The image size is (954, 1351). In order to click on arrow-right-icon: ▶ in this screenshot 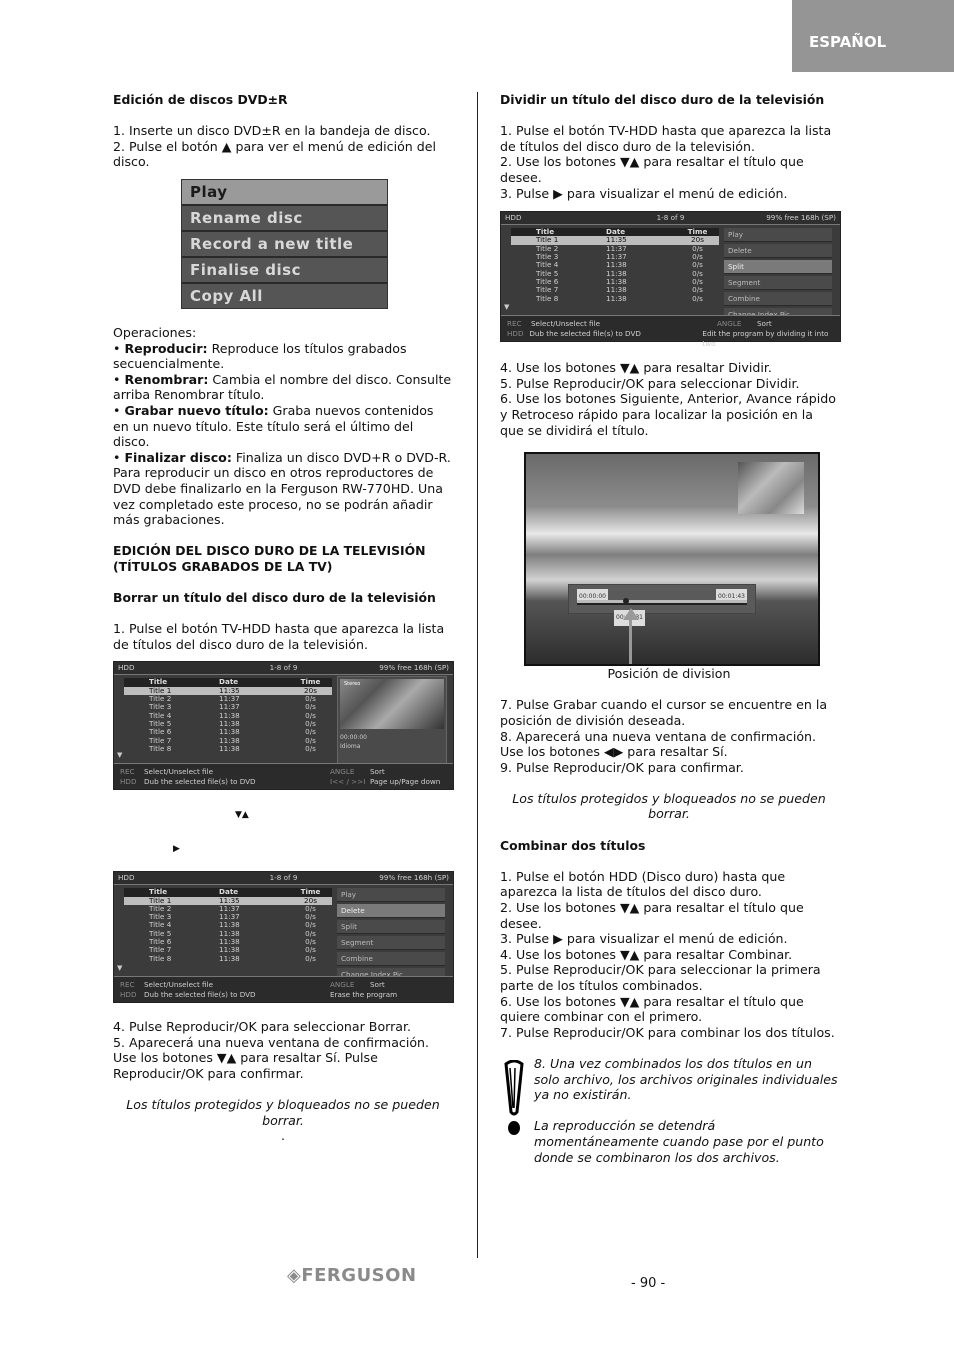, I will do `click(176, 848)`.